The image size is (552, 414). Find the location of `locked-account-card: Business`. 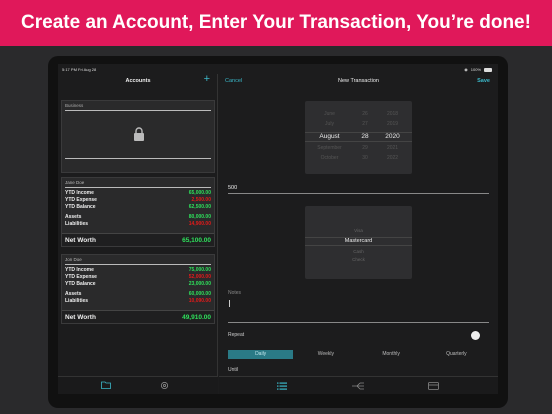

locked-account-card: Business is located at coordinates (138, 136).